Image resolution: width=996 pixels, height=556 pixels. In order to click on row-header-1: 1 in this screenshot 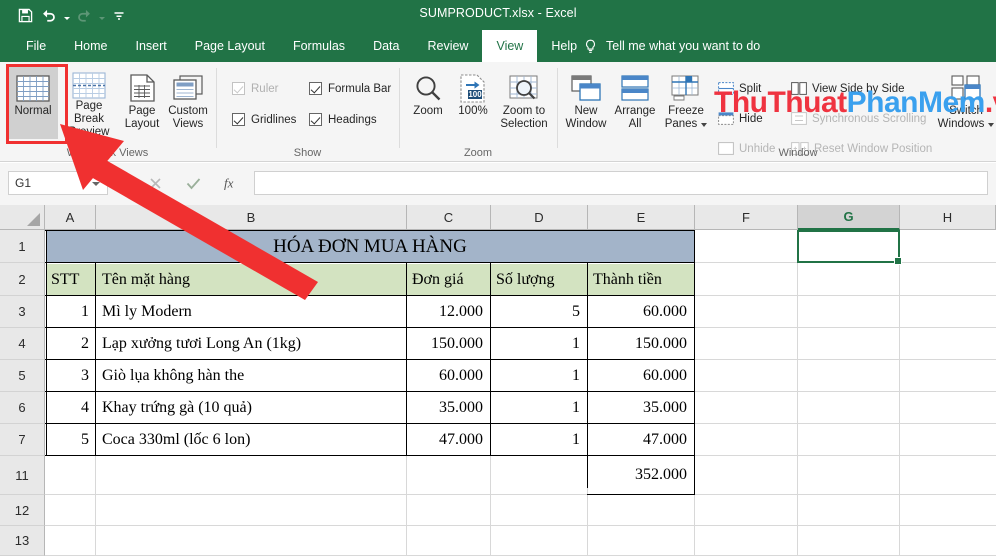, I will do `click(22, 246)`.